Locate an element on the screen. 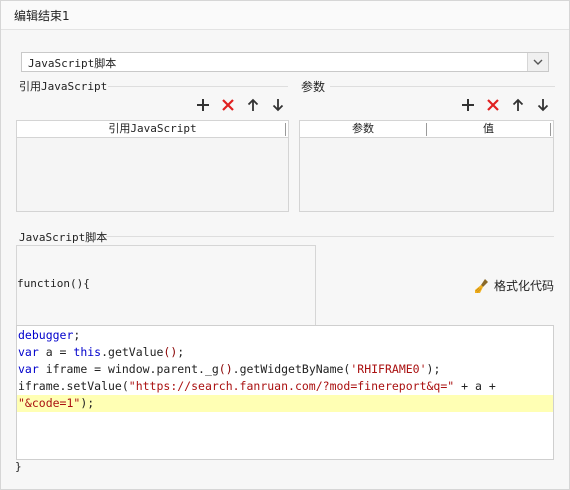 This screenshot has width=570, height=490. param-name-column-header: 参数 is located at coordinates (363, 129).